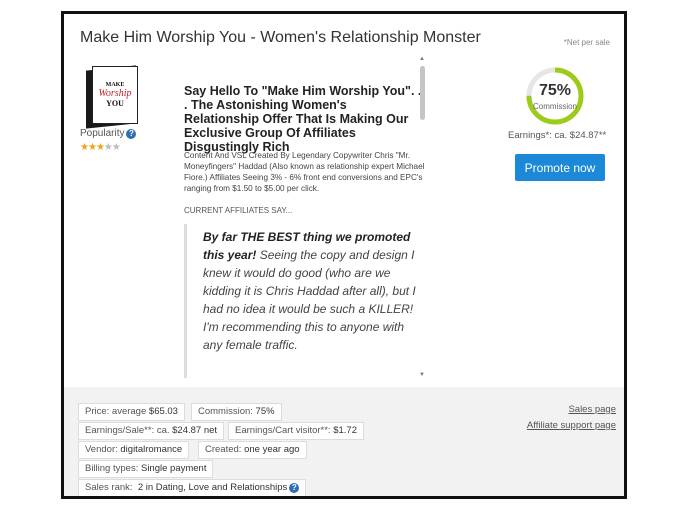  What do you see at coordinates (557, 135) in the screenshot?
I see `earnings-estimate: Earnings*: ca. $24.87**` at bounding box center [557, 135].